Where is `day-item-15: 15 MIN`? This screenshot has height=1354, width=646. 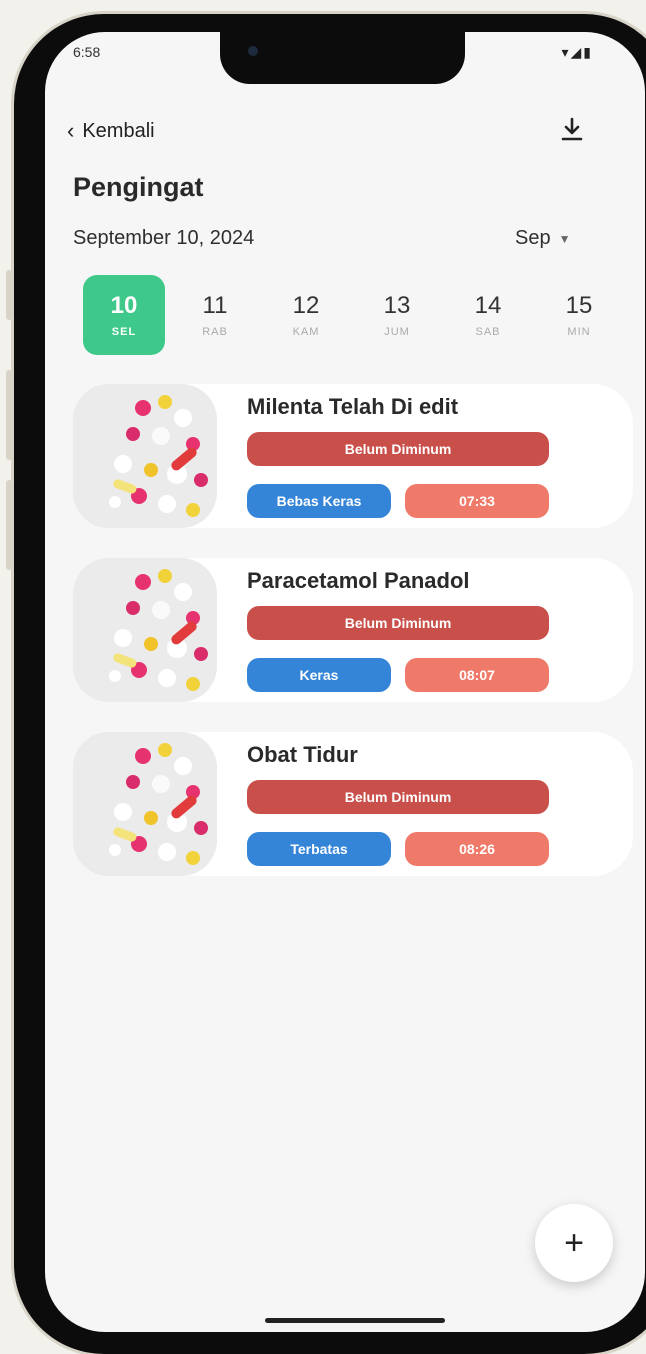
day-item-15: 15 MIN is located at coordinates (579, 315).